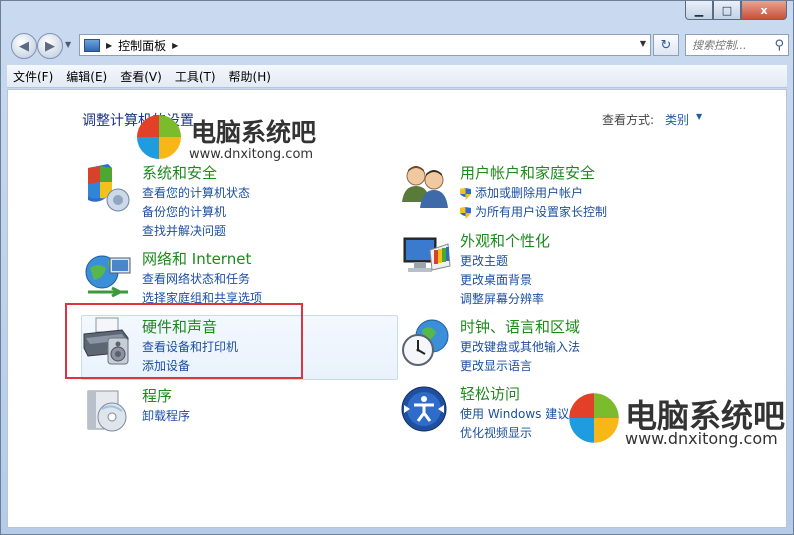 The height and width of the screenshot is (535, 794). I want to click on link-text: 为所有用户设置家长控制, so click(541, 212).